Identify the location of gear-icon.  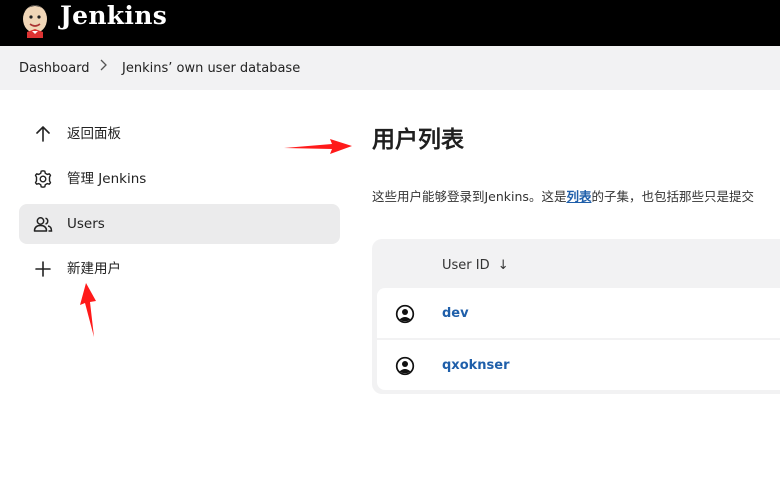
(43, 179).